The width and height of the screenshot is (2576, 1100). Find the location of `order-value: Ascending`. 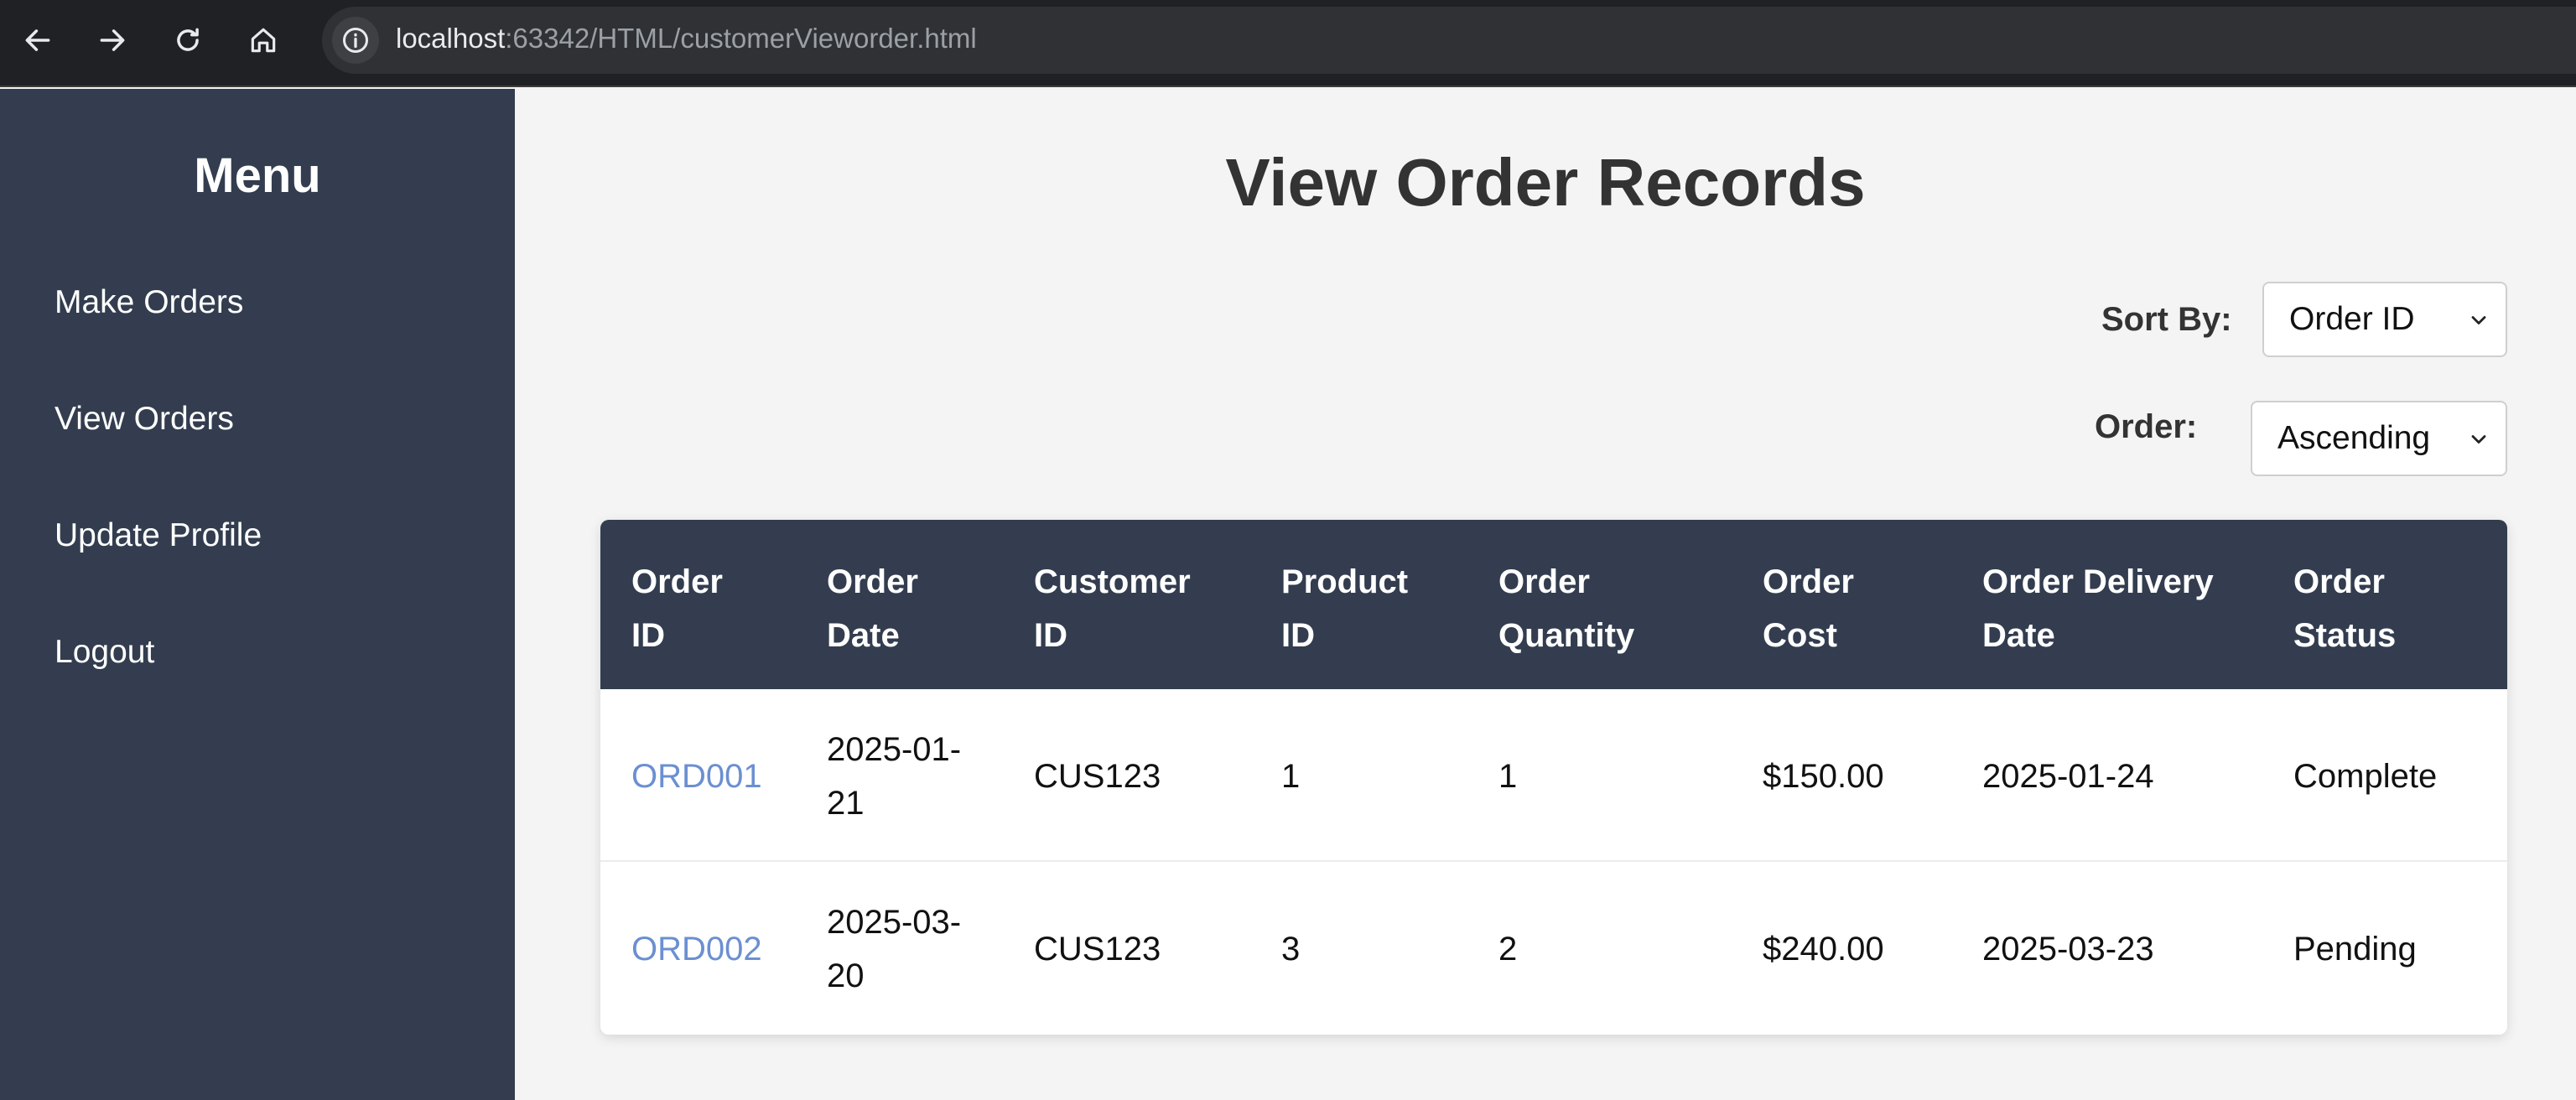

order-value: Ascending is located at coordinates (2354, 438).